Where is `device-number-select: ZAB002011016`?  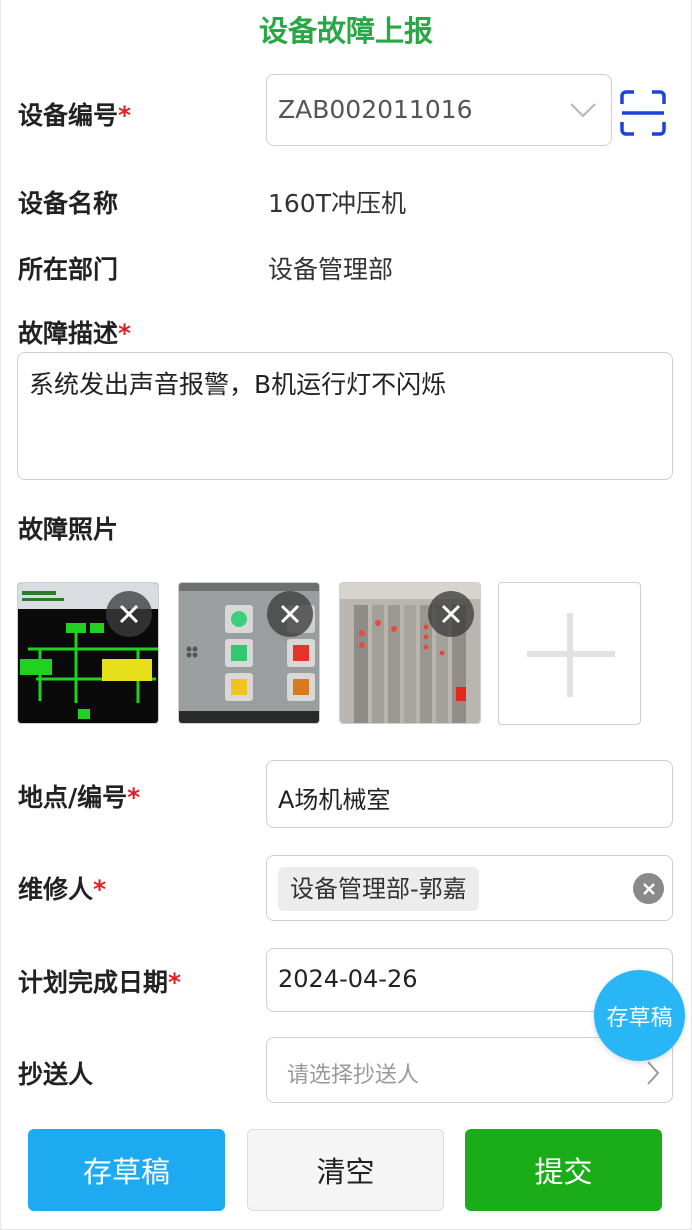 device-number-select: ZAB002011016 is located at coordinates (439, 110).